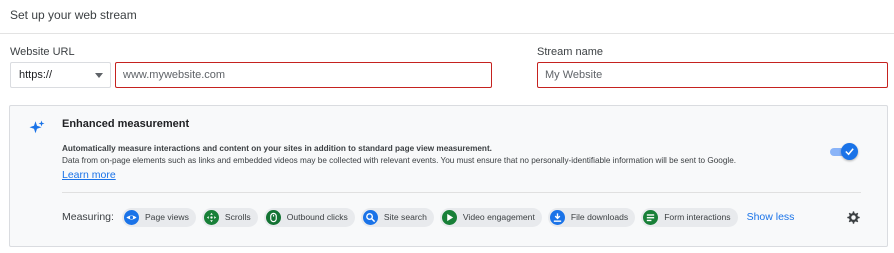  What do you see at coordinates (405, 217) in the screenshot?
I see `chip-label: Site search` at bounding box center [405, 217].